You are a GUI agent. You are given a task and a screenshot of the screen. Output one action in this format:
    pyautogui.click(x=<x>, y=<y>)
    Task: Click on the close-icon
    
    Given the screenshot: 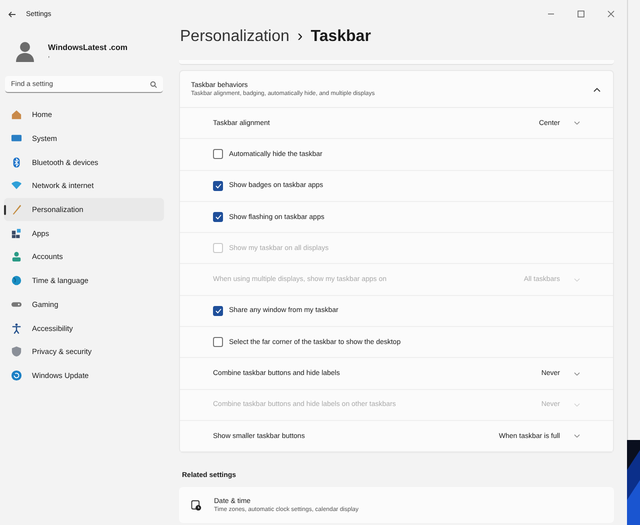 What is the action you would take?
    pyautogui.click(x=611, y=14)
    